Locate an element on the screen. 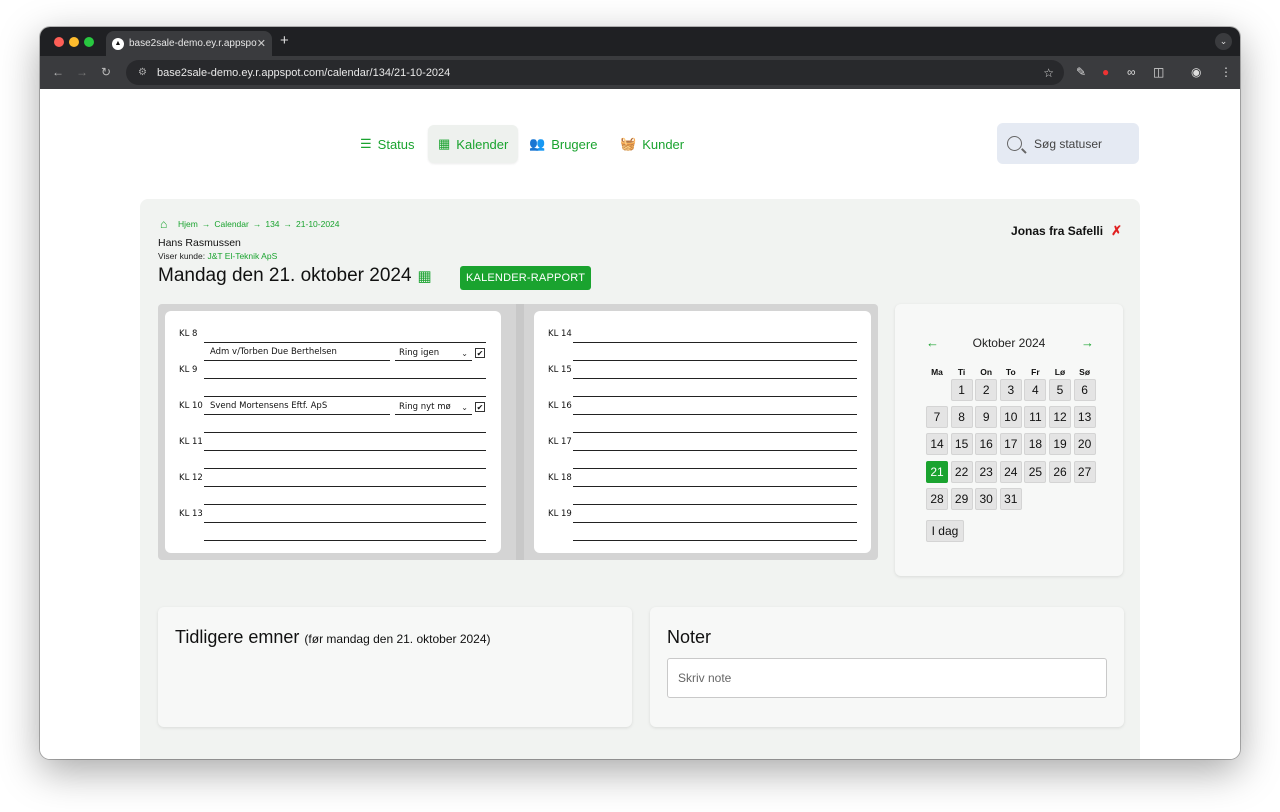  reload-icon: ↻ is located at coordinates (106, 72).